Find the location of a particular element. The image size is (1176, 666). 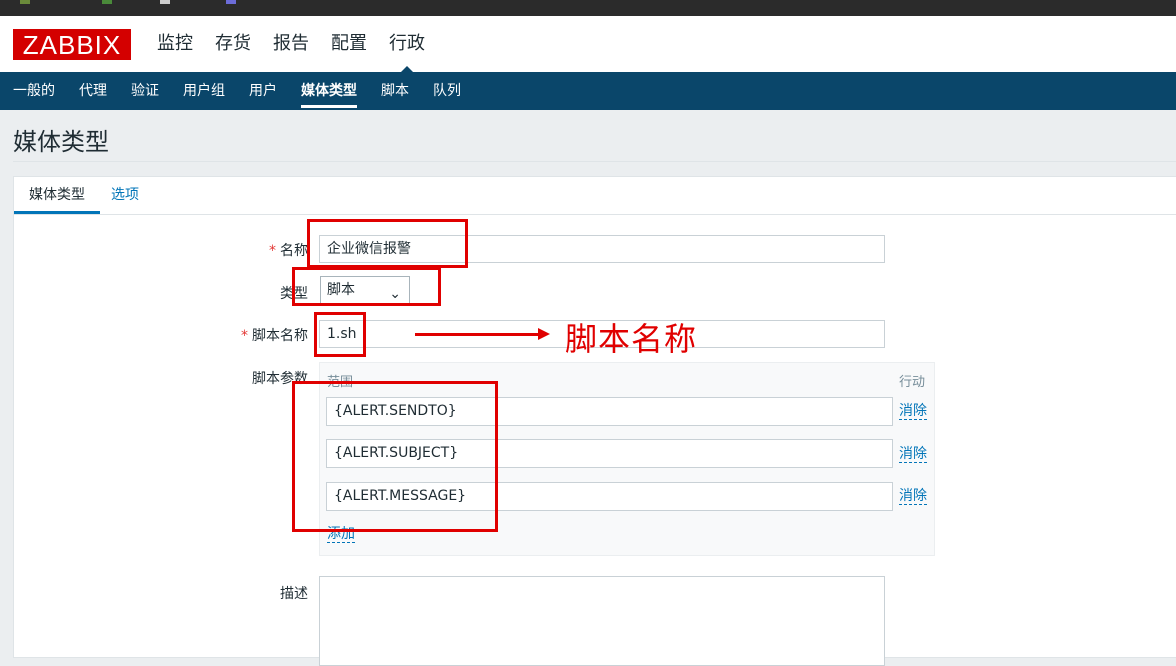

arrow-head-icon is located at coordinates (544, 334).